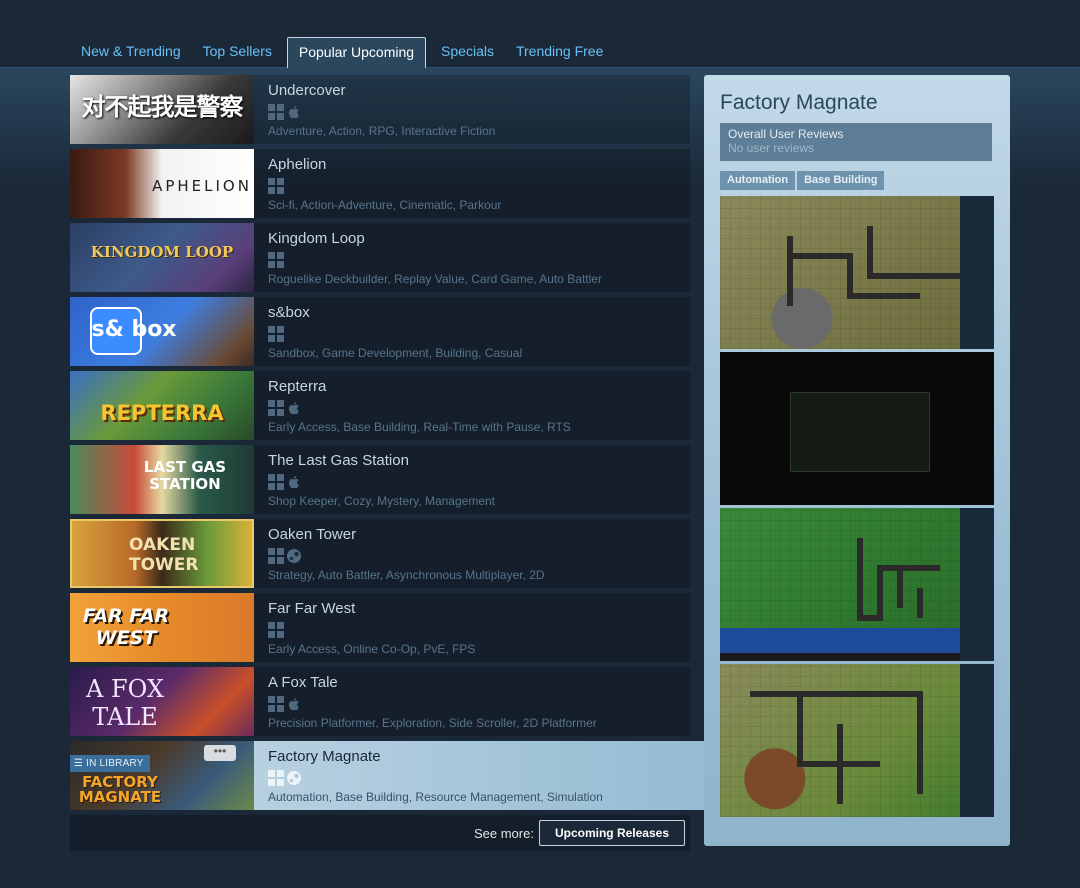 The width and height of the screenshot is (1080, 888). Describe the element at coordinates (316, 238) in the screenshot. I see `game-name: Kingdom Loop` at that location.